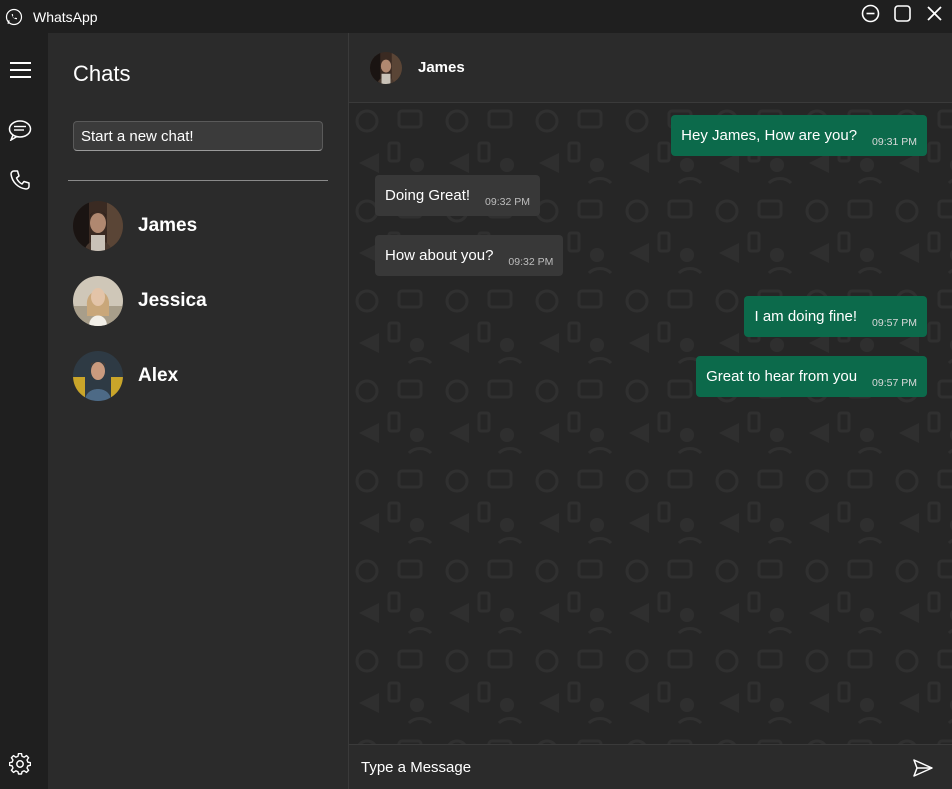 The image size is (952, 789). I want to click on hamburger-menu-icon, so click(20, 70).